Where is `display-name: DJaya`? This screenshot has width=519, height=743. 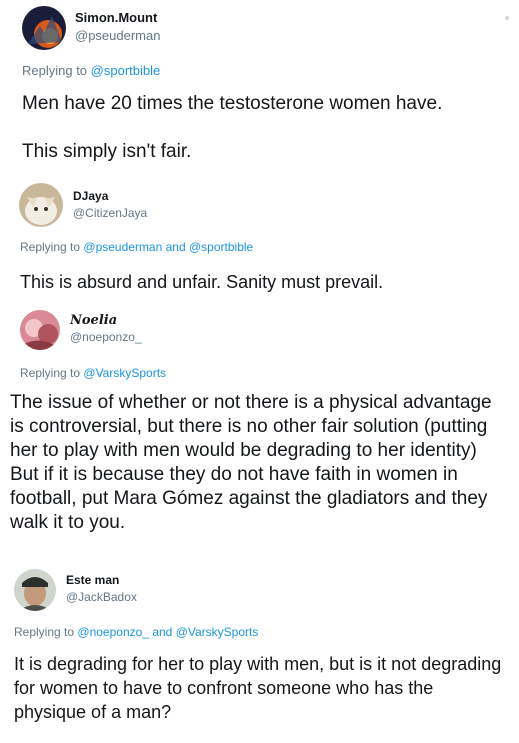
display-name: DJaya is located at coordinates (90, 196).